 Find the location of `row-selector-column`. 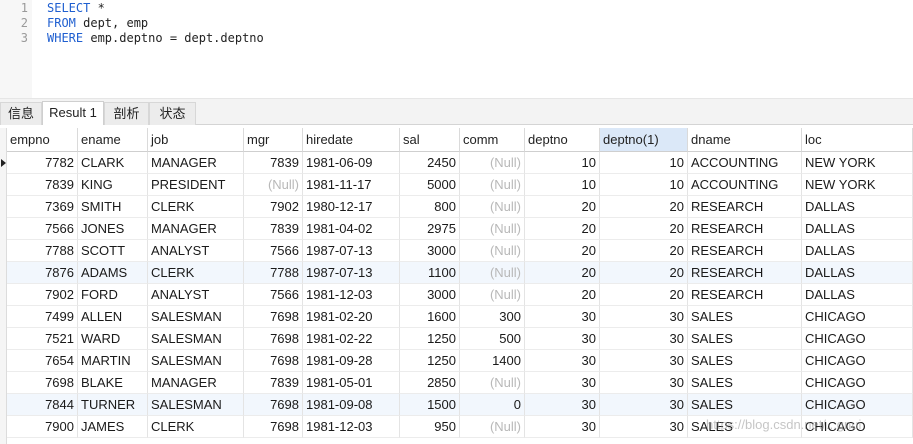

row-selector-column is located at coordinates (3, 286).